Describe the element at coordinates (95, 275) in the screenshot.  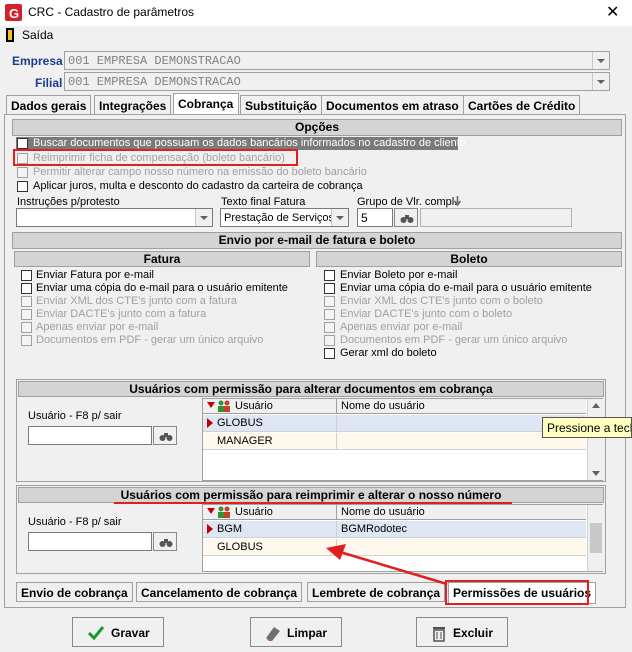
I see `fatura-enviar-label: Enviar Fatura por e-mail` at that location.